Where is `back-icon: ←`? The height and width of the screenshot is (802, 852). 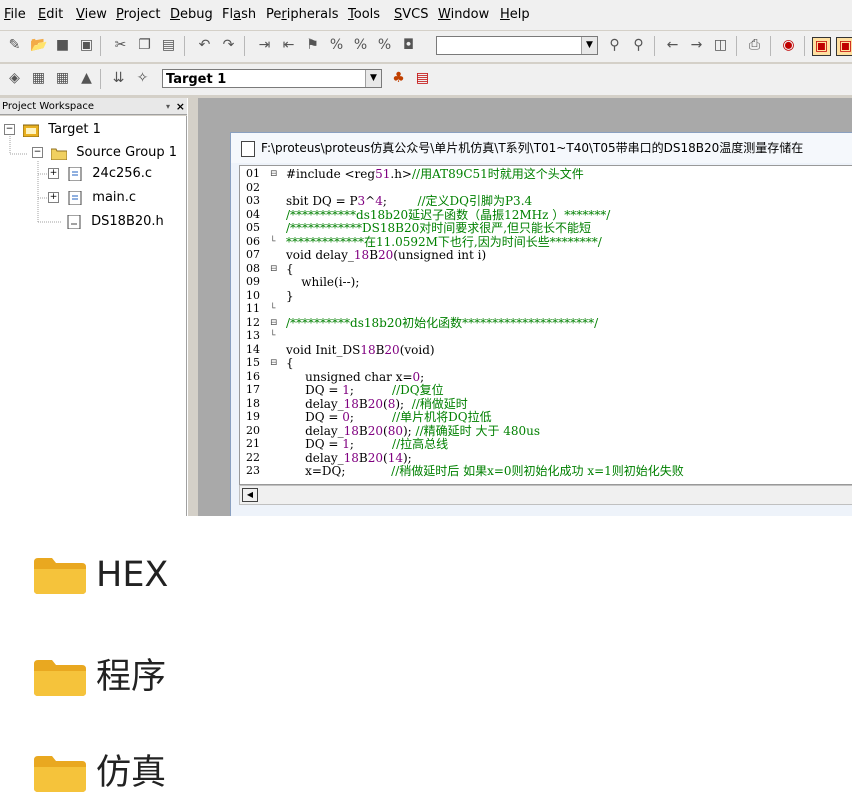
back-icon: ← is located at coordinates (672, 45).